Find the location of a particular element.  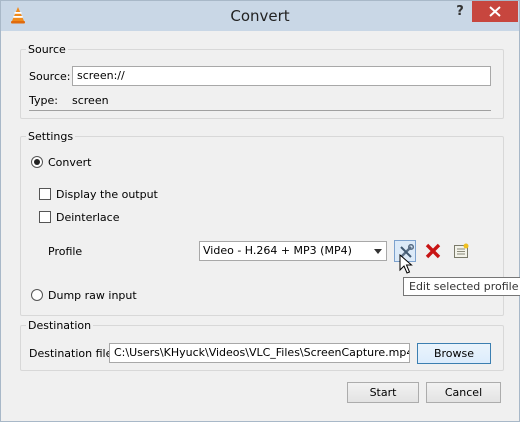

title-bar: Convert ? is located at coordinates (260, 16).